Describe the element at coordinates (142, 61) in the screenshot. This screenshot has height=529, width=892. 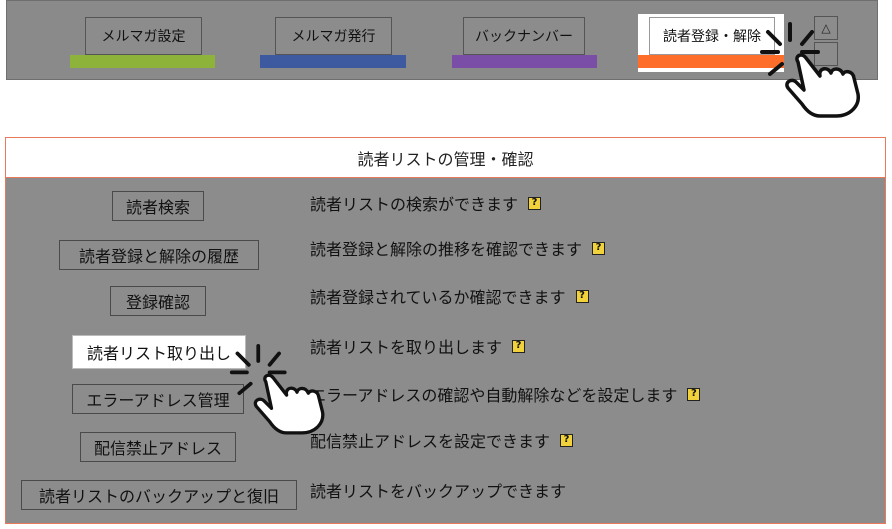
I see `tab-color-strip-green` at that location.